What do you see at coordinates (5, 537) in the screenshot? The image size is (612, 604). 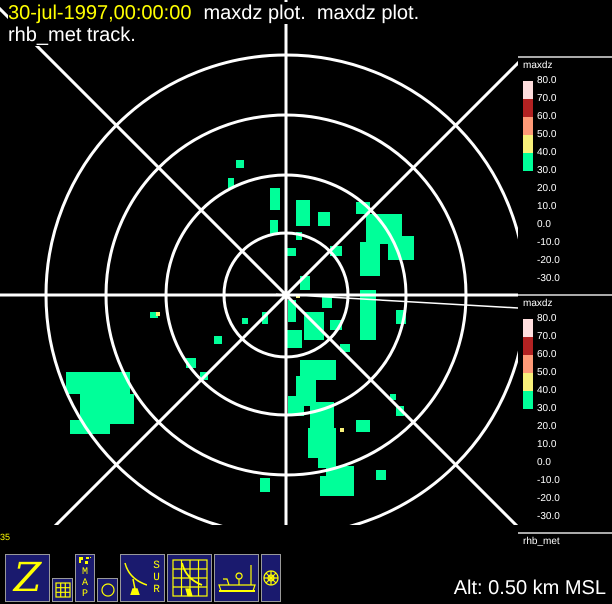 I see `corner-label: 35` at bounding box center [5, 537].